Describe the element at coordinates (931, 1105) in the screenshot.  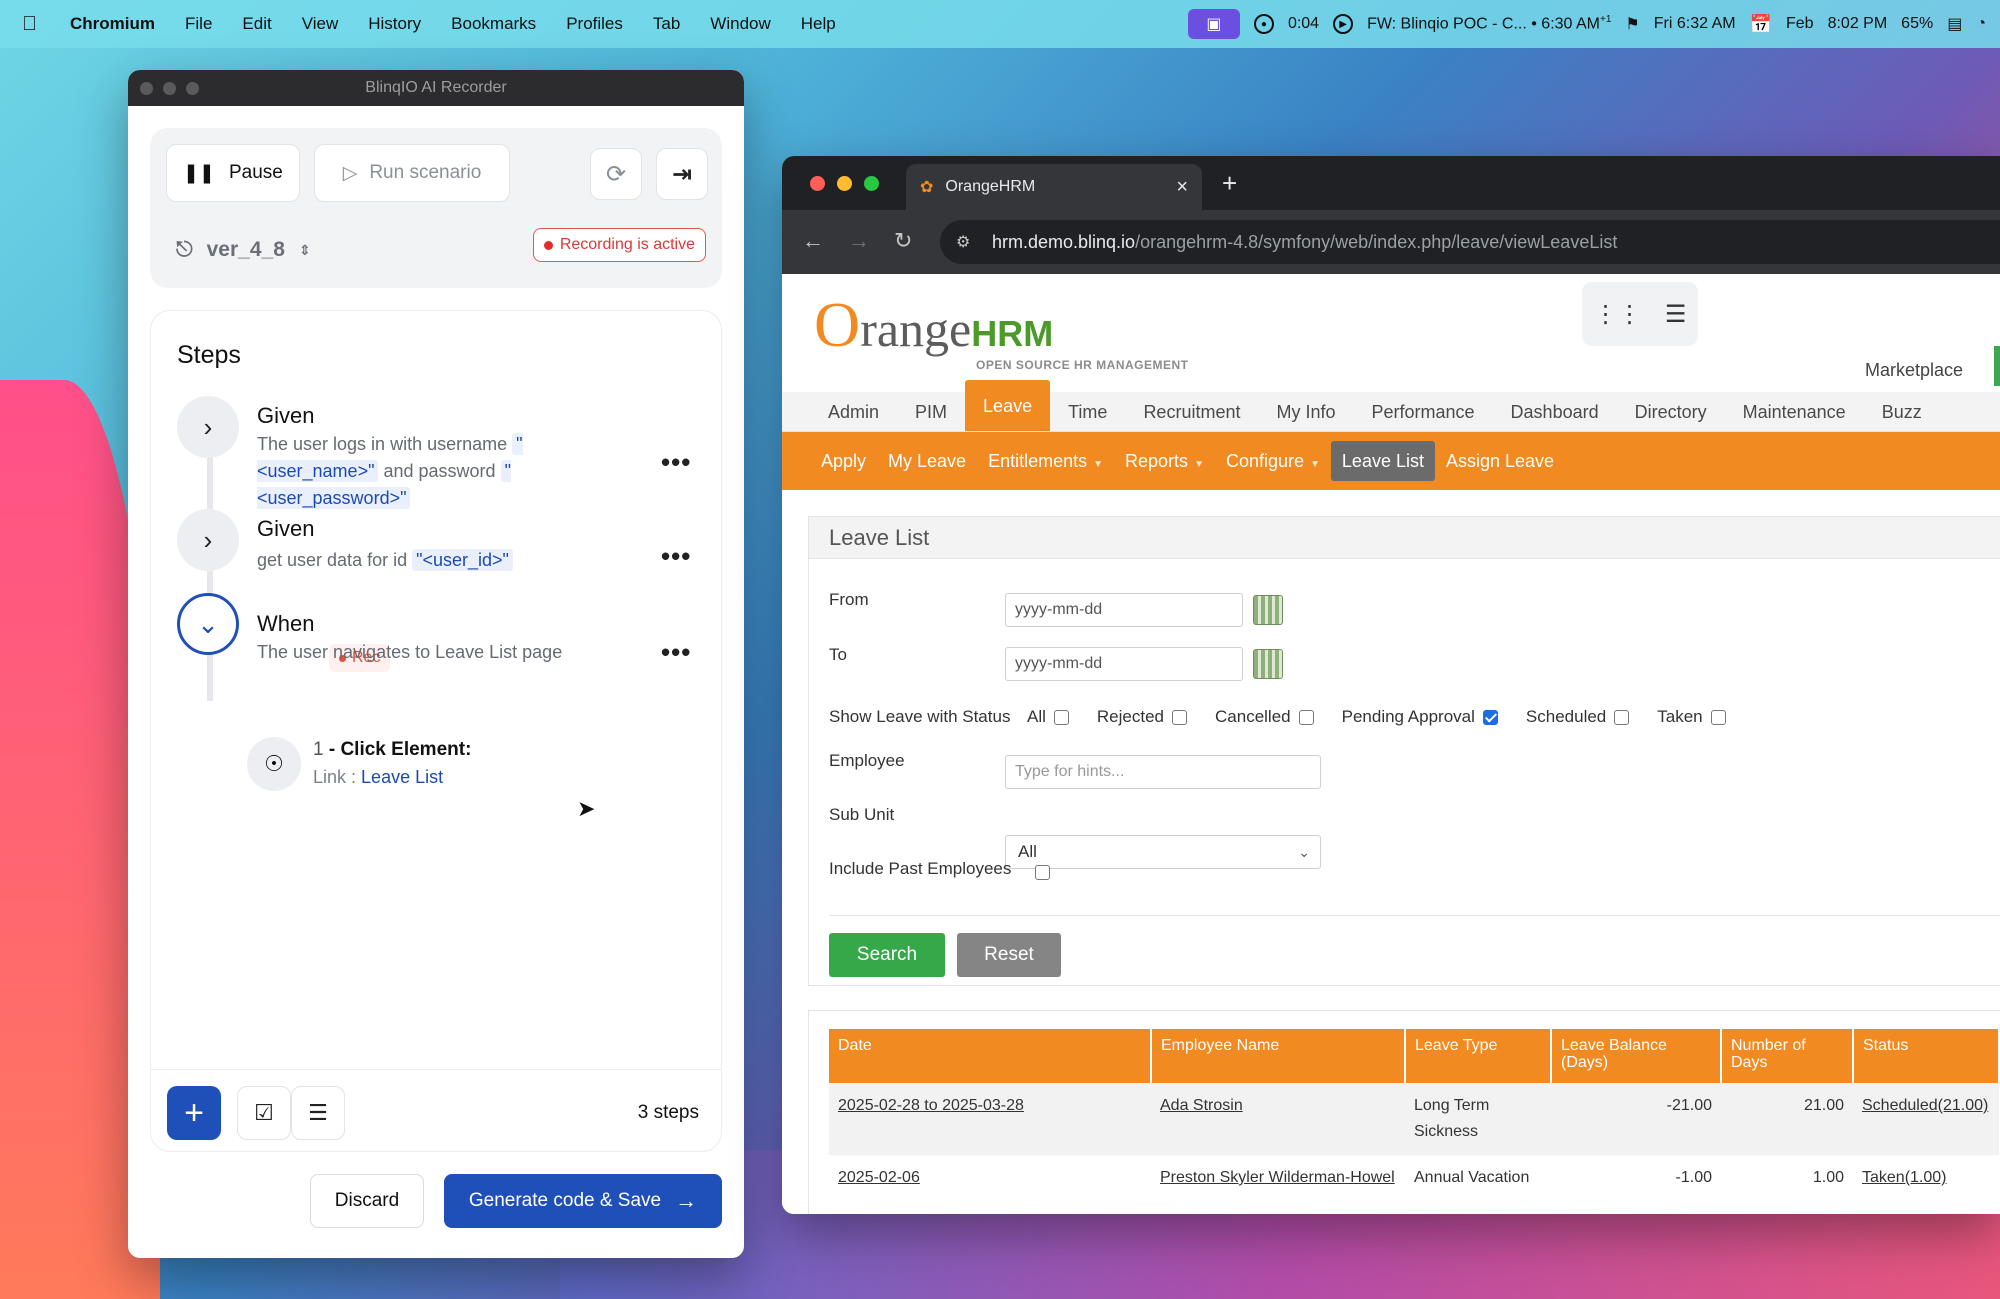
I see `date-link: 2025-02-28 to 2025-03-28` at that location.